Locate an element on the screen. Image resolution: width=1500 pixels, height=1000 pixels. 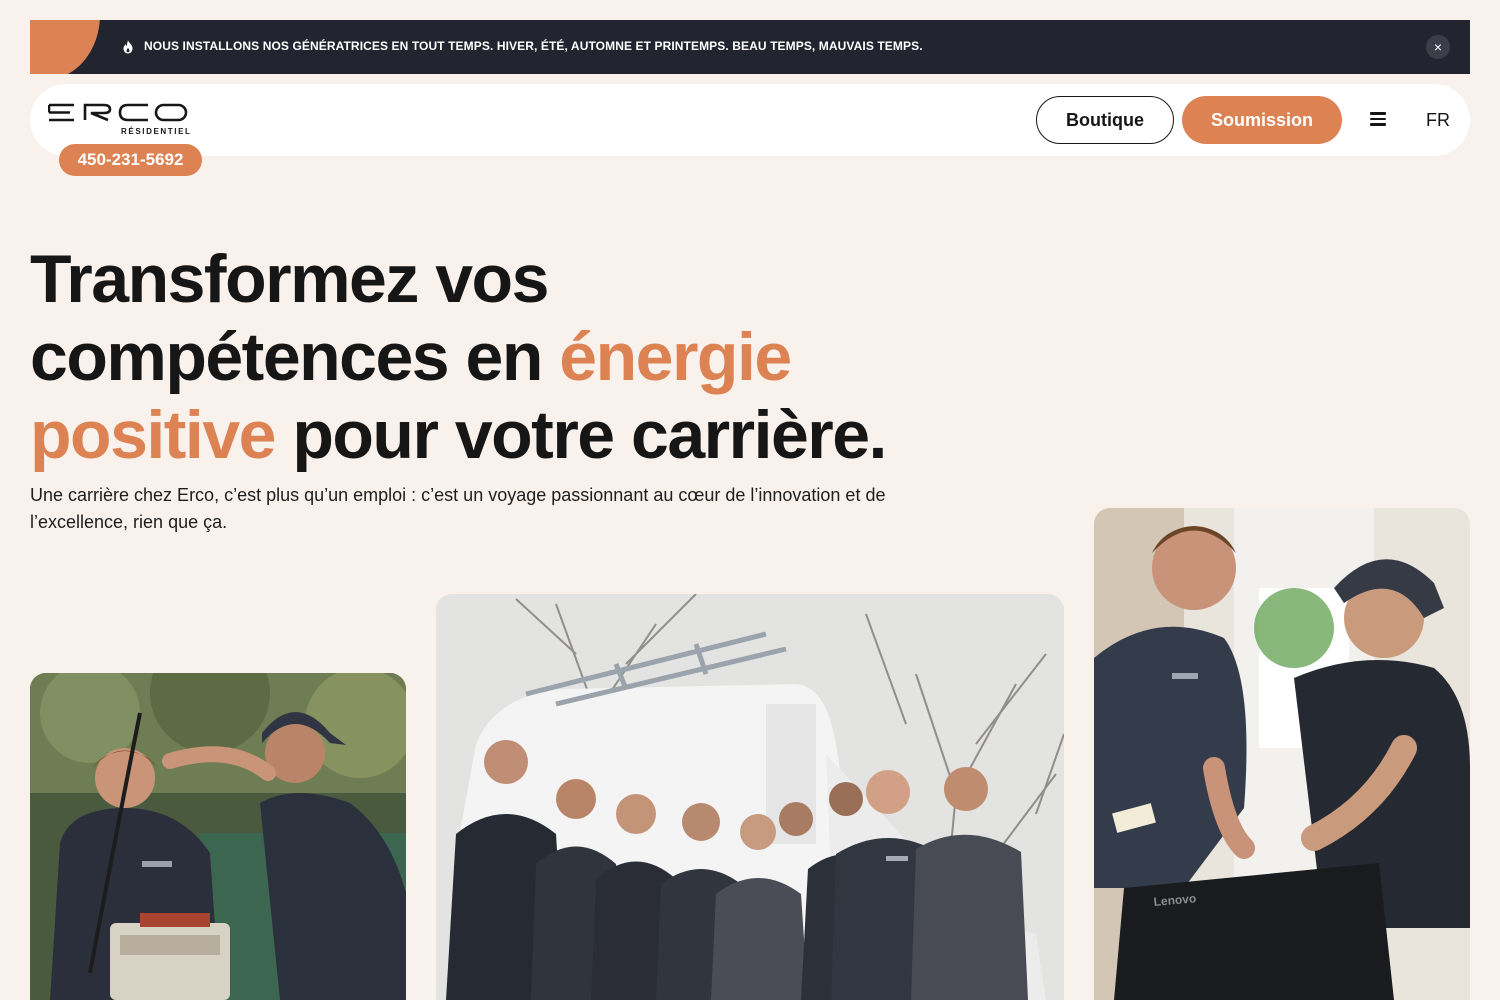
headline-accent-energie: énergie is located at coordinates (675, 357).